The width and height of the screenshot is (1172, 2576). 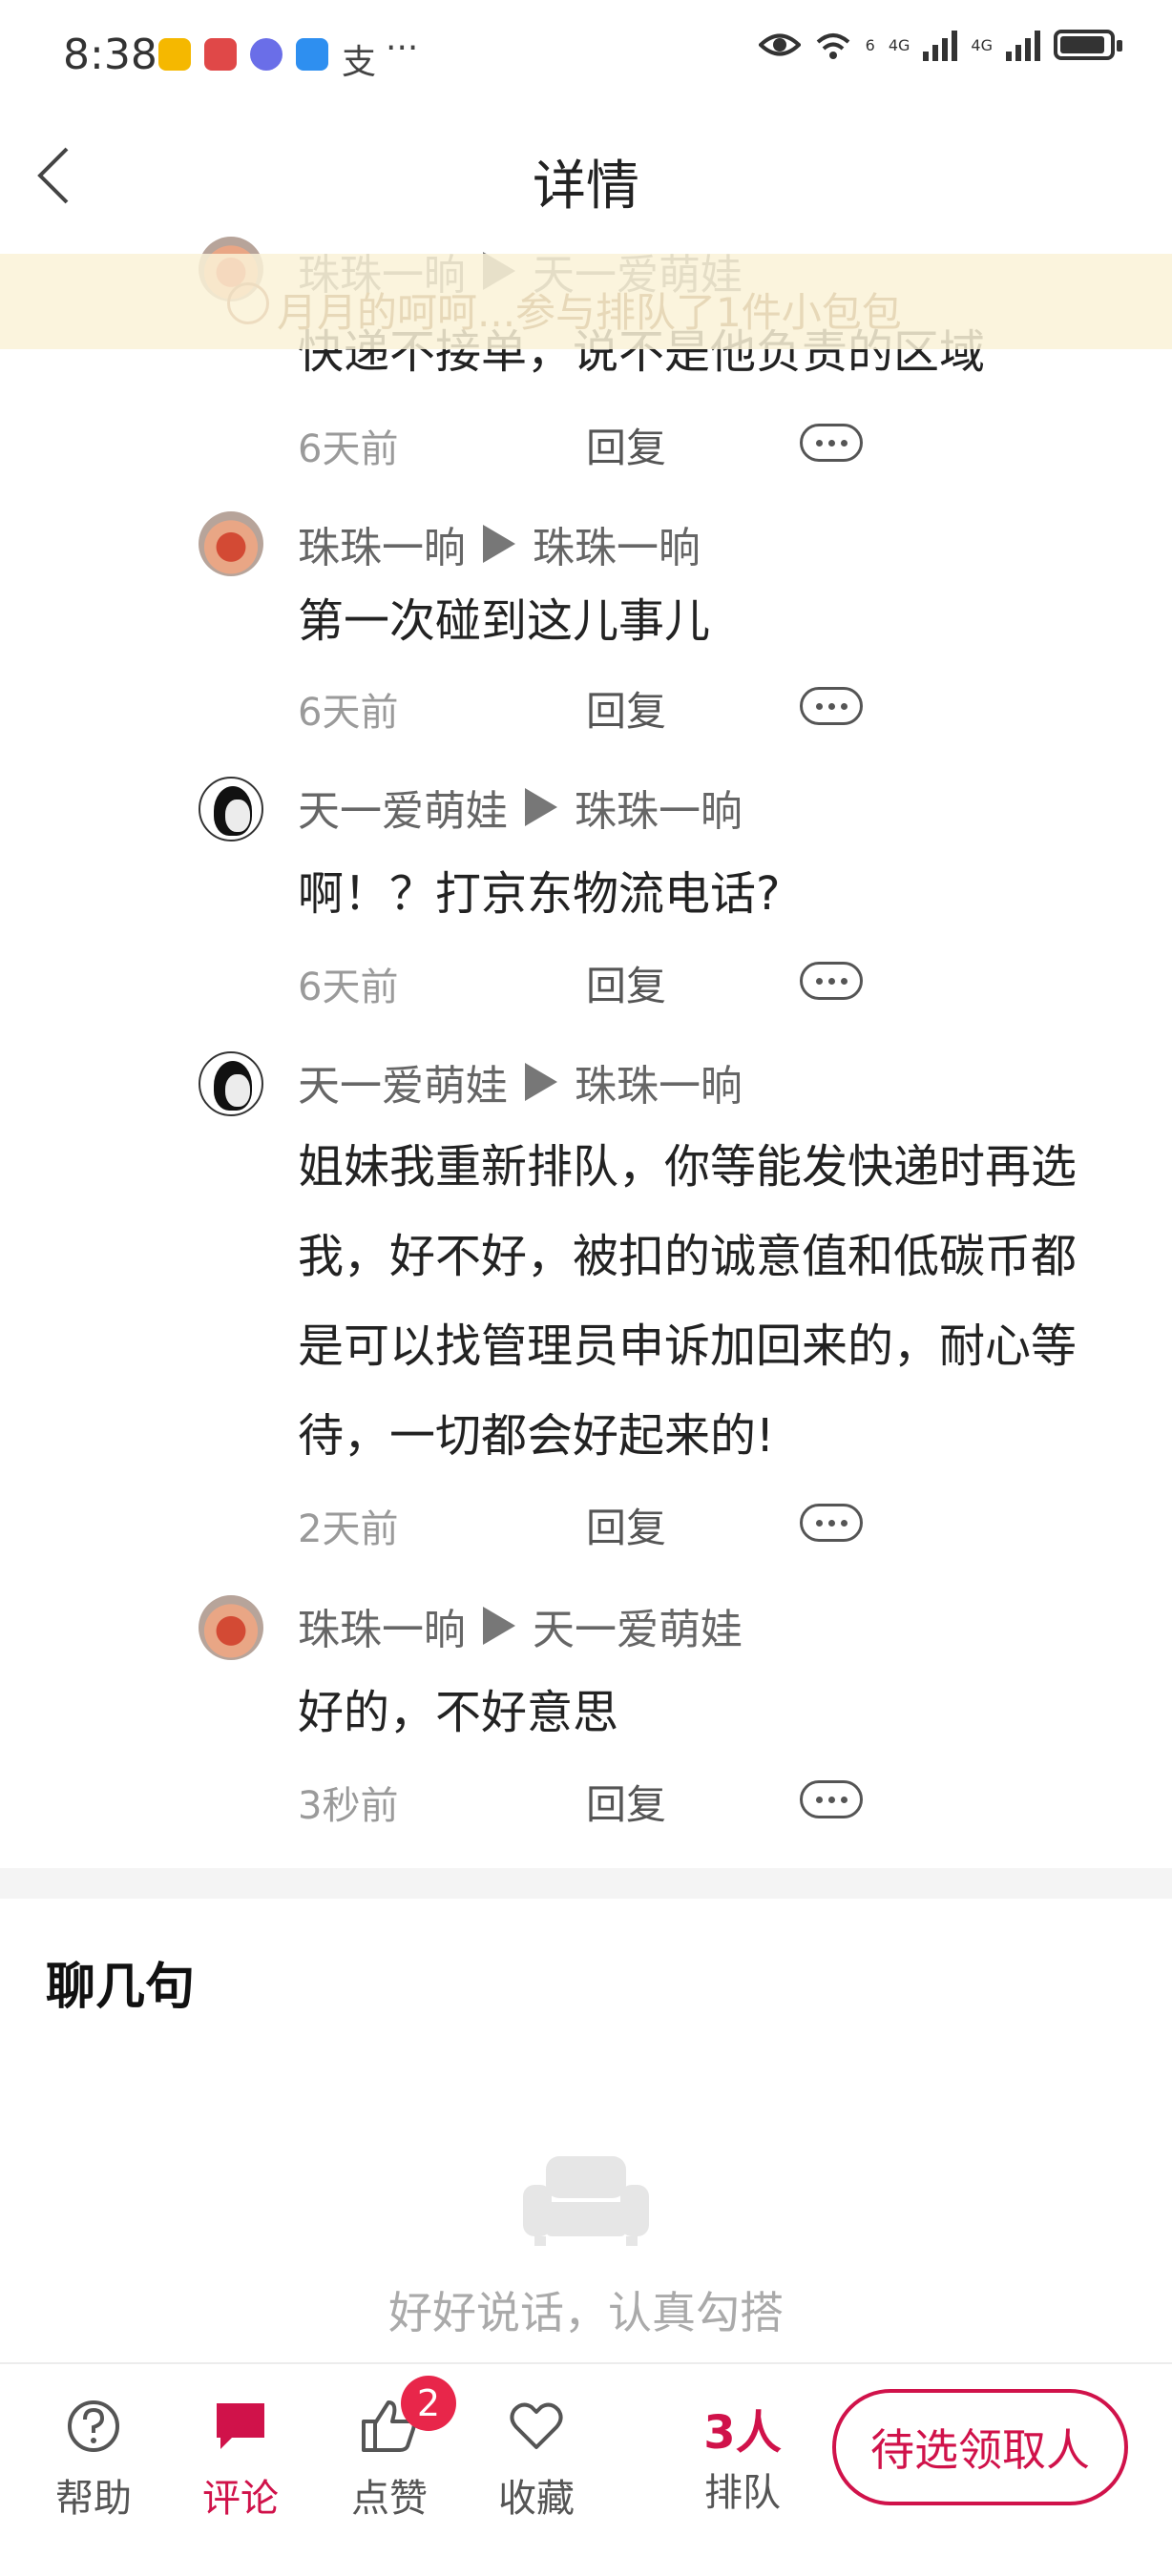 What do you see at coordinates (536, 2425) in the screenshot?
I see `heart-icon` at bounding box center [536, 2425].